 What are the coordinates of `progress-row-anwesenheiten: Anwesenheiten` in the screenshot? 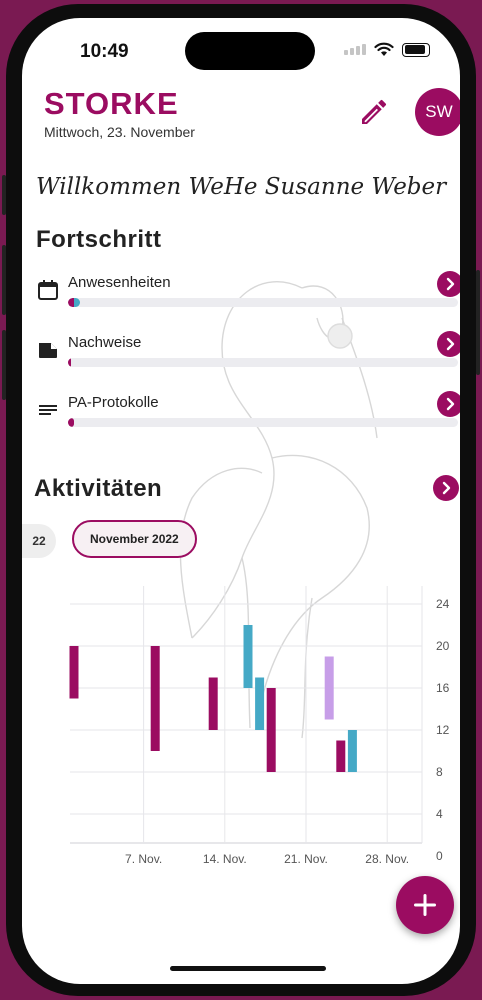 It's located at (247, 302).